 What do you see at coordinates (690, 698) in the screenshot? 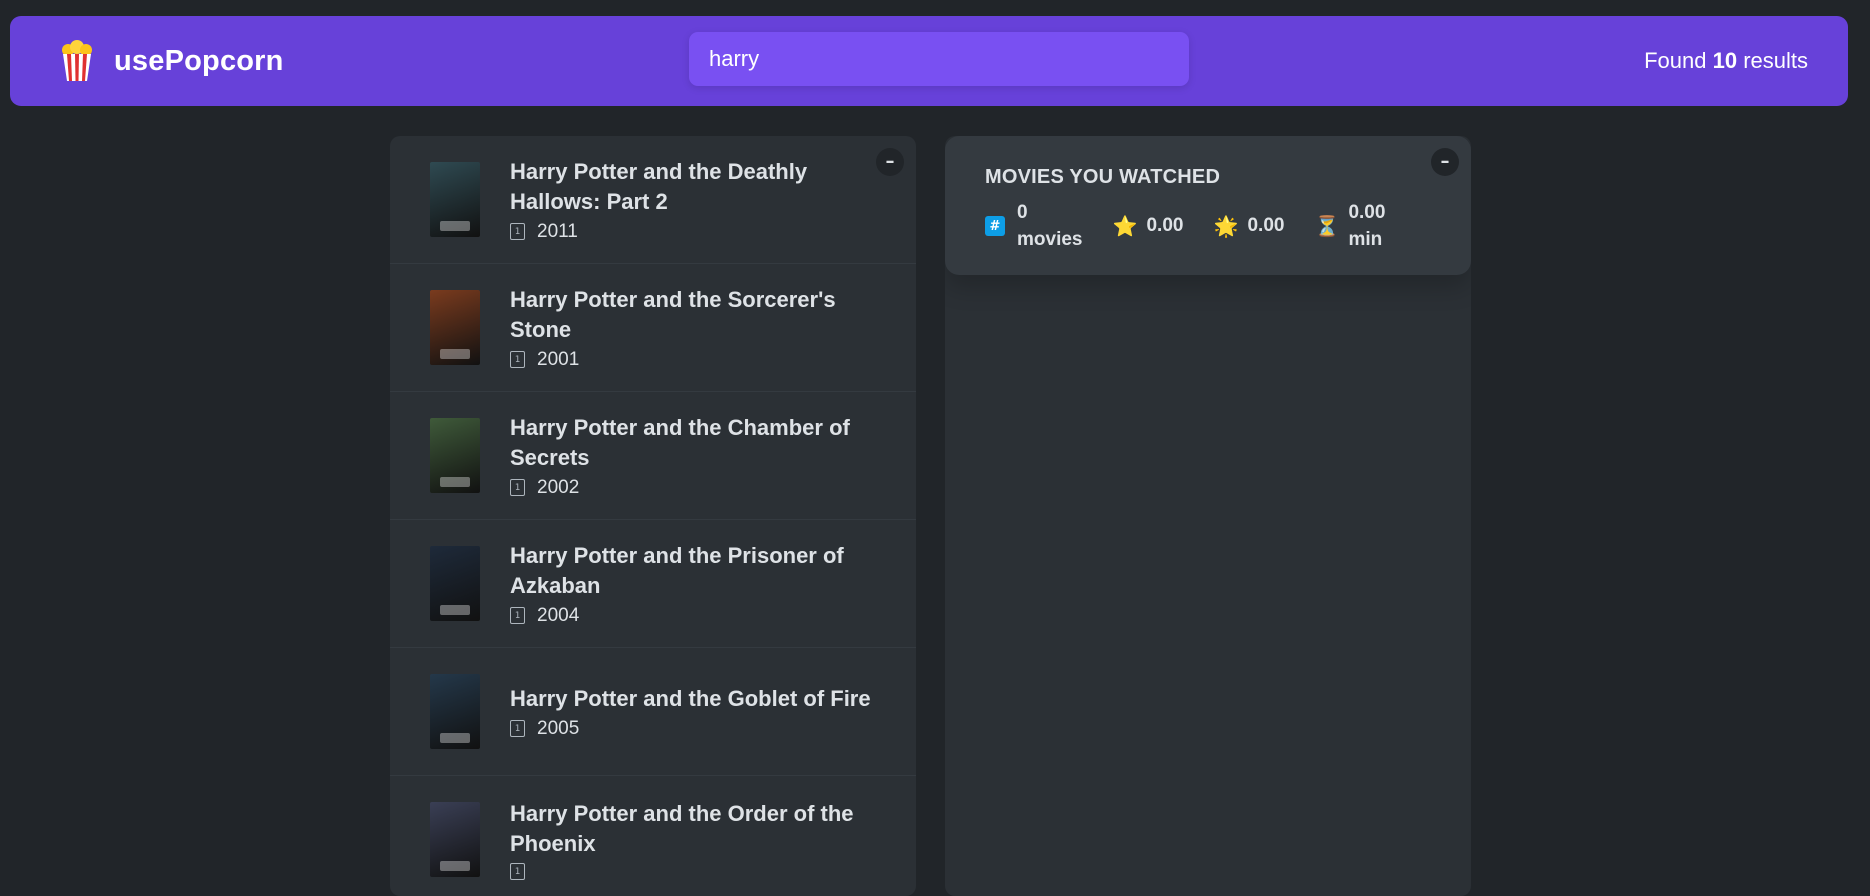
I see `movie-title: Harry Potter and the Goblet of Fire` at bounding box center [690, 698].